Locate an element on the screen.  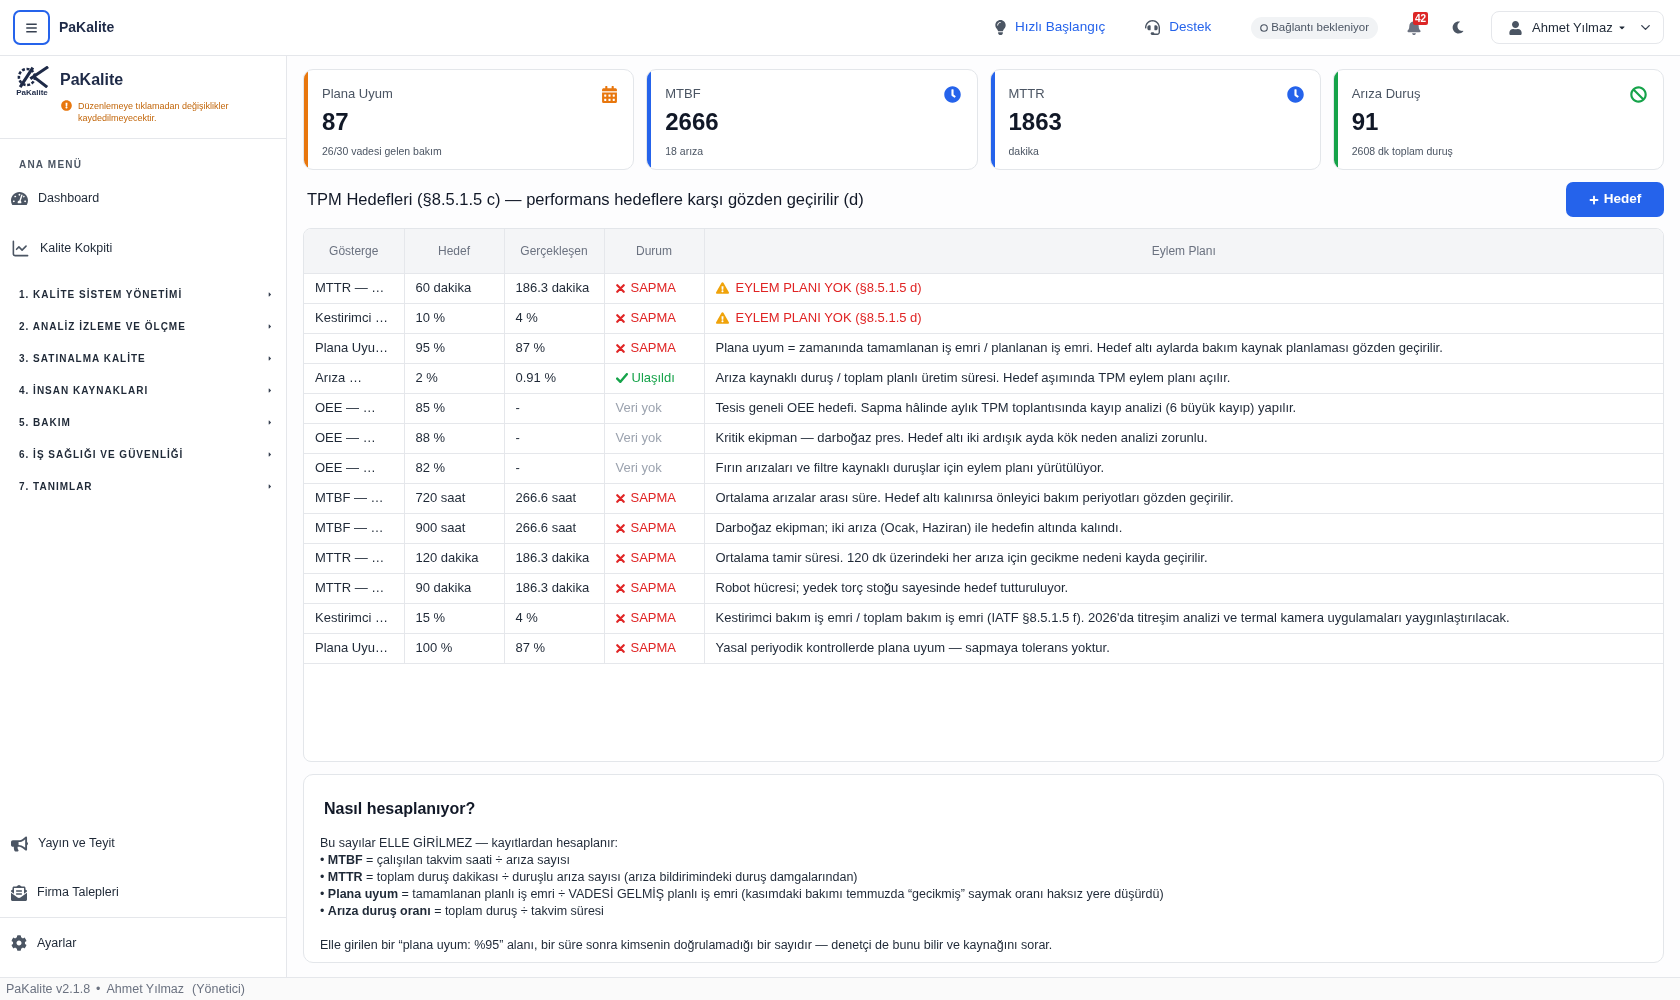
headset-icon is located at coordinates (1153, 27).